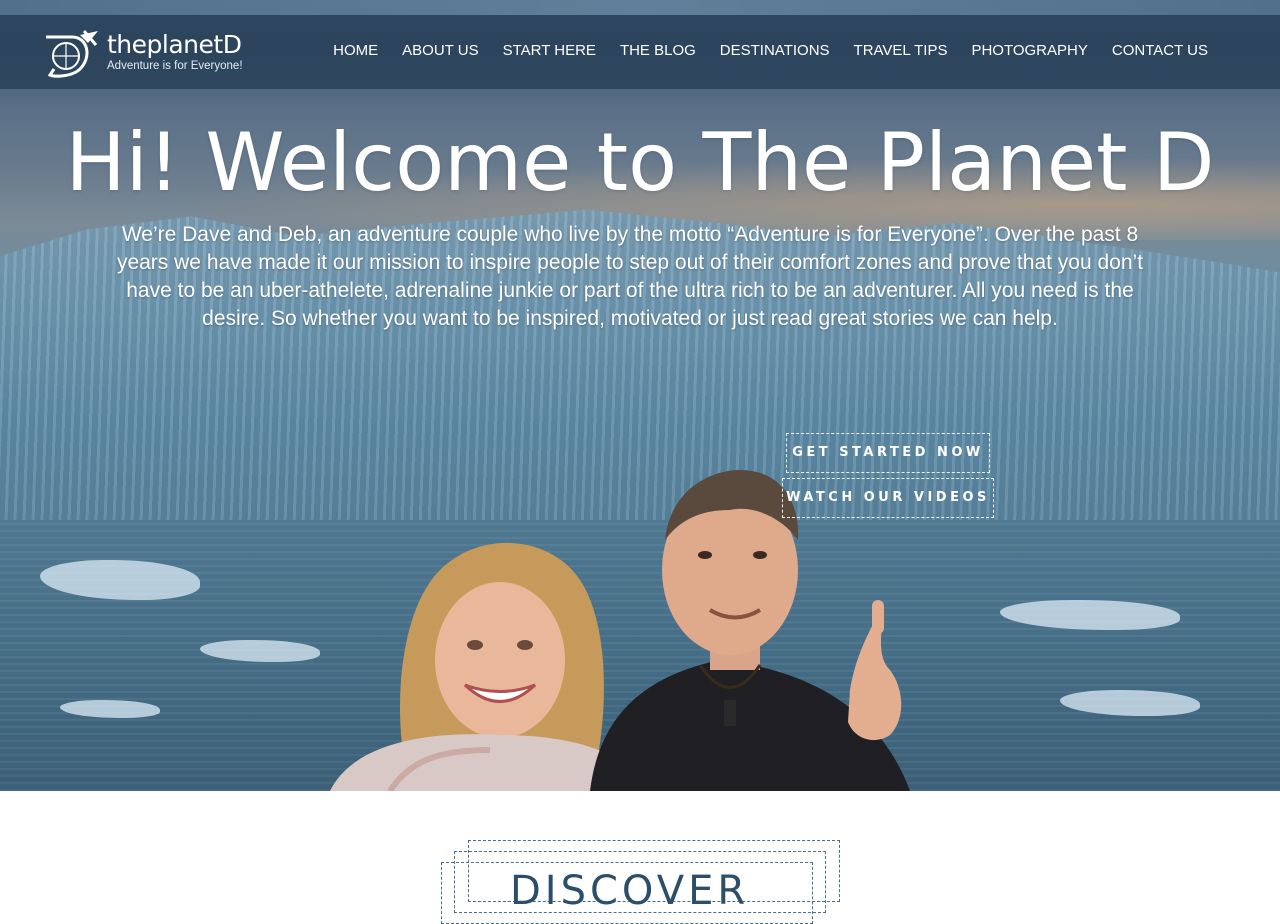 The width and height of the screenshot is (1280, 924). What do you see at coordinates (174, 44) in the screenshot?
I see `logo-name: theplanetD` at bounding box center [174, 44].